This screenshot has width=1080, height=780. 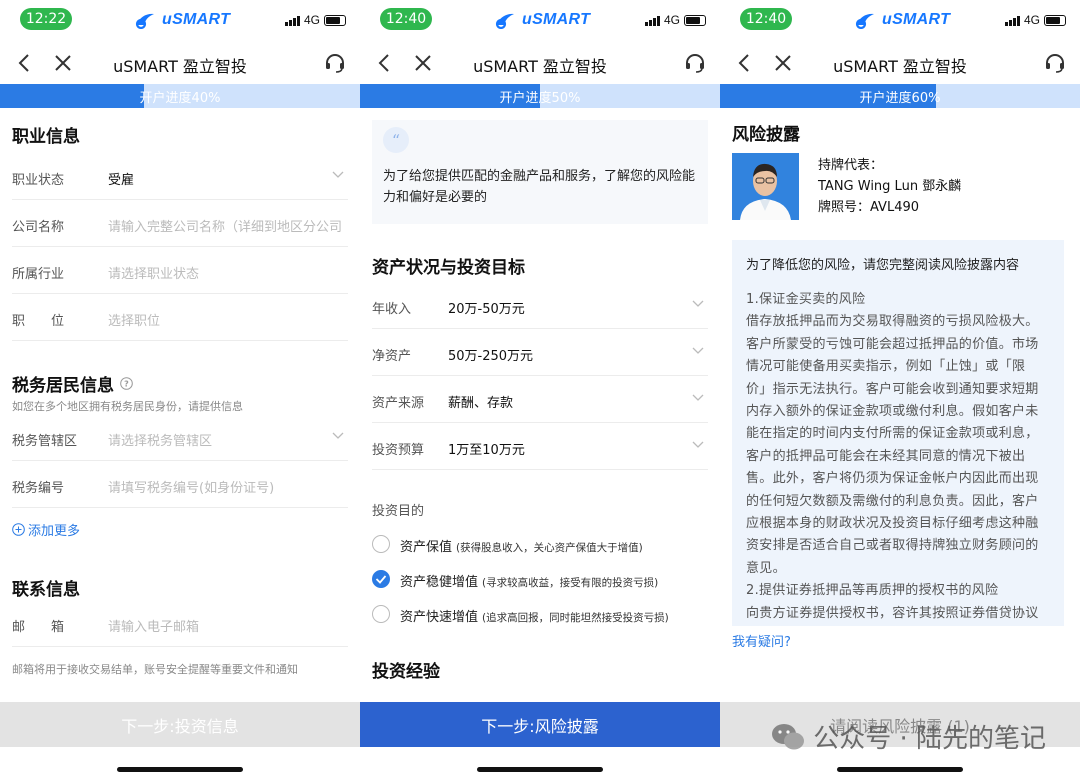 What do you see at coordinates (540, 724) in the screenshot?
I see `next-button-risk-disclosure: 下一步:风险披露` at bounding box center [540, 724].